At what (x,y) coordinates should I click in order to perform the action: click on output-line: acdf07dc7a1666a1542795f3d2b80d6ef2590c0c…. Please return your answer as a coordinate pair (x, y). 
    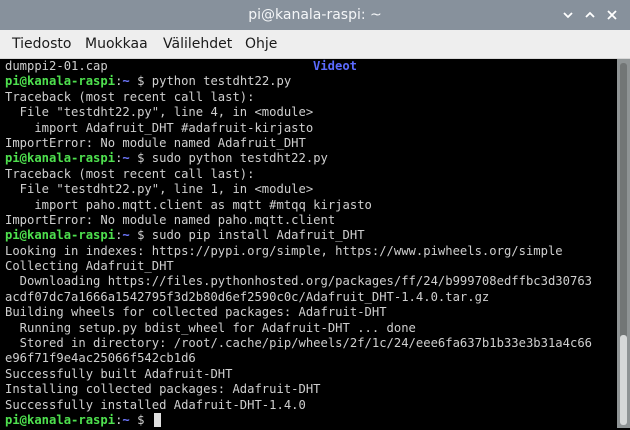
    Looking at the image, I should click on (309, 297).